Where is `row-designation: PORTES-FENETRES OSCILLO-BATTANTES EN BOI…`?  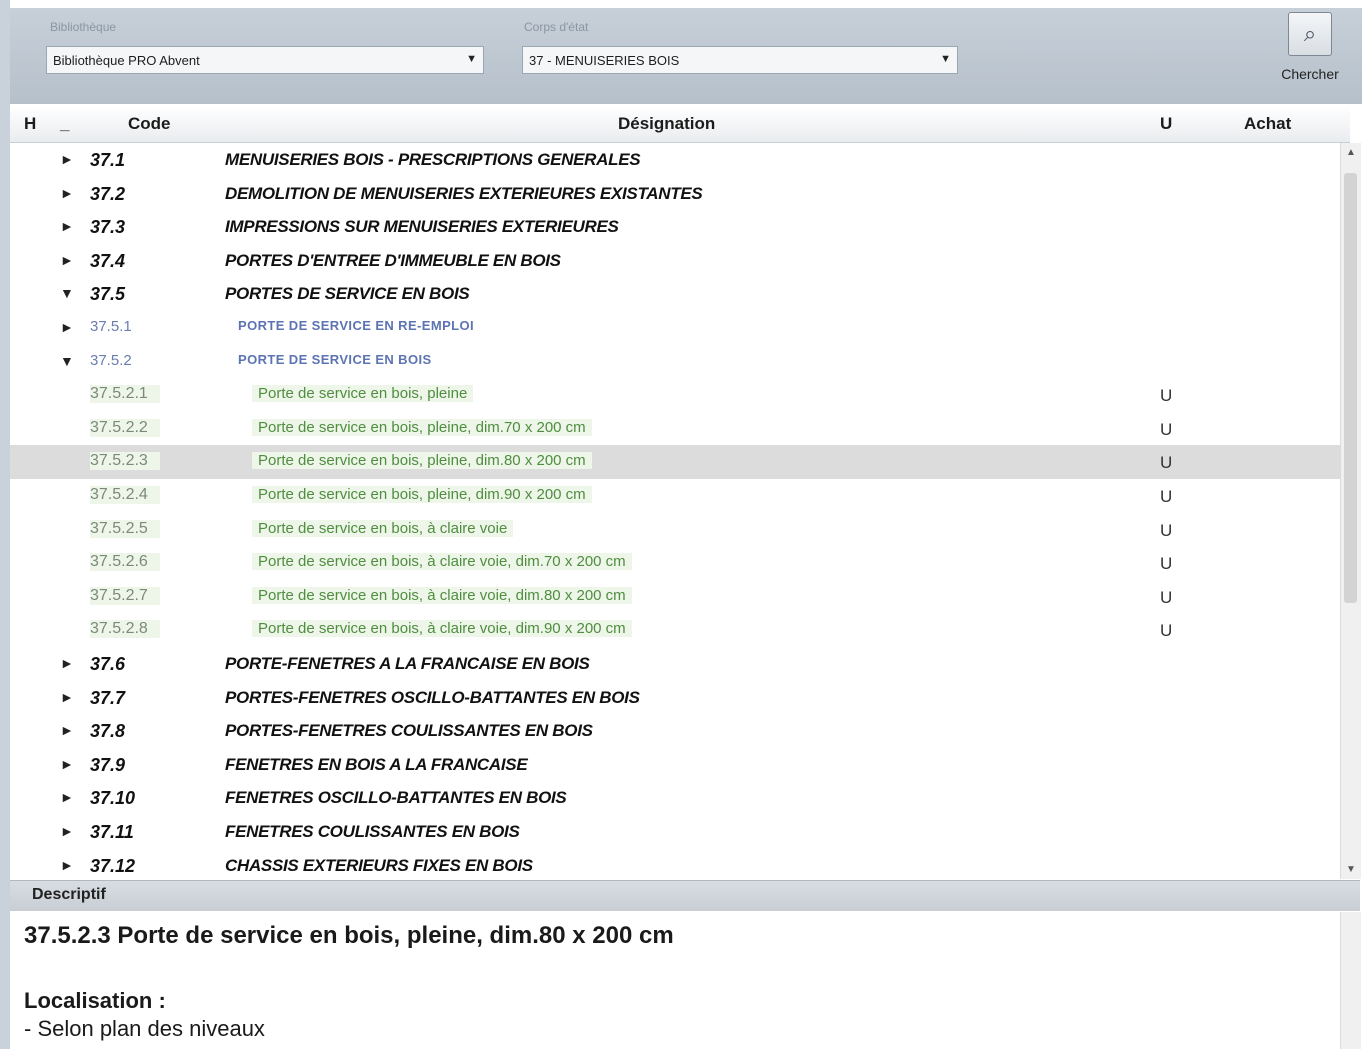
row-designation: PORTES-FENETRES OSCILLO-BATTANTES EN BOI… is located at coordinates (432, 697).